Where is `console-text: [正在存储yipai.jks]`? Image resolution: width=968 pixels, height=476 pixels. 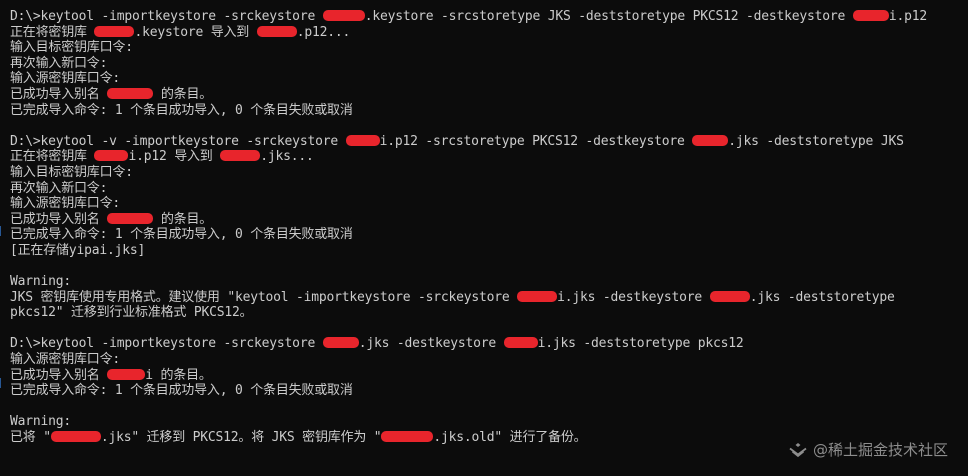
console-text: [正在存储yipai.jks] is located at coordinates (78, 250).